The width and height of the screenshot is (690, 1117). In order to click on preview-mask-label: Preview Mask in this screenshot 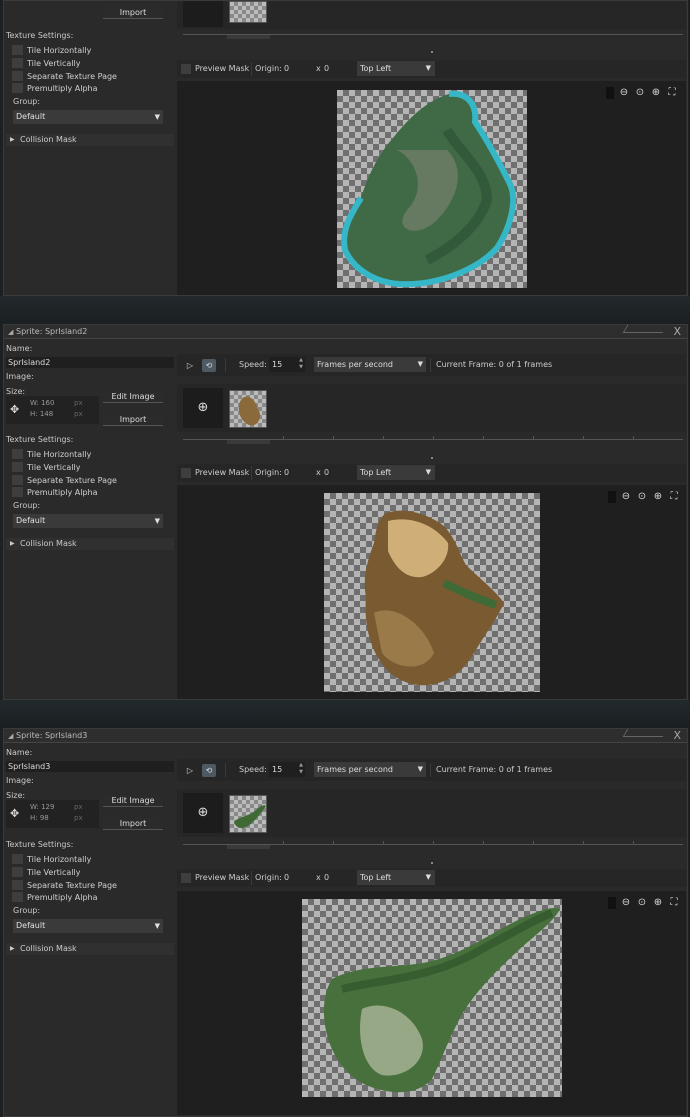, I will do `click(222, 472)`.